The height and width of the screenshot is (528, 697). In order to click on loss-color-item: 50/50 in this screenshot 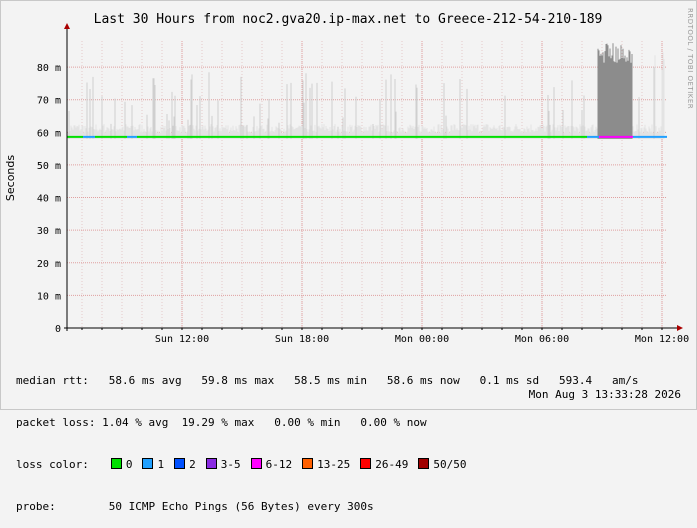, I will do `click(442, 465)`.